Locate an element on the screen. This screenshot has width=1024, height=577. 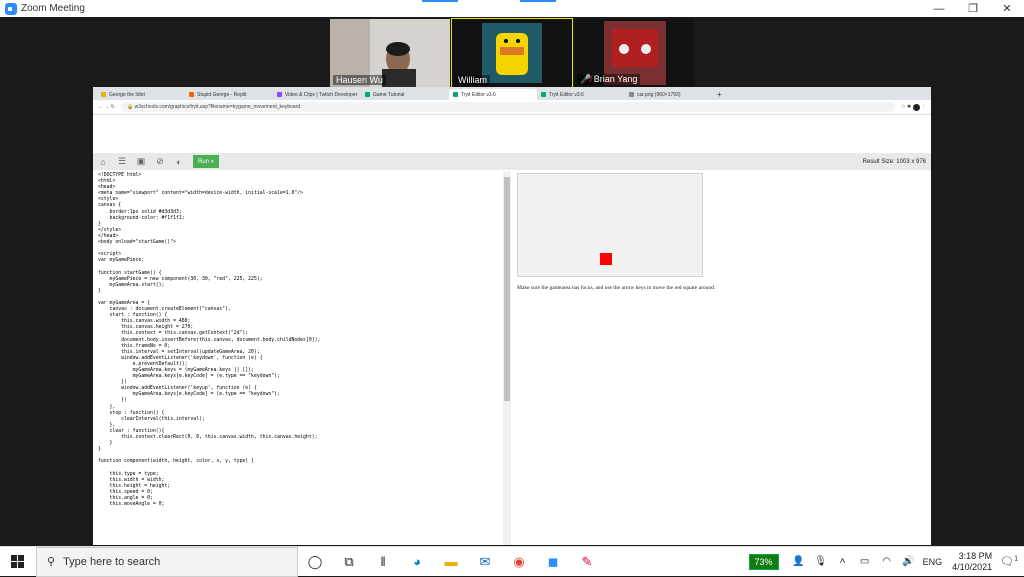
chevron-up-icon: ˄ is located at coordinates (843, 561).